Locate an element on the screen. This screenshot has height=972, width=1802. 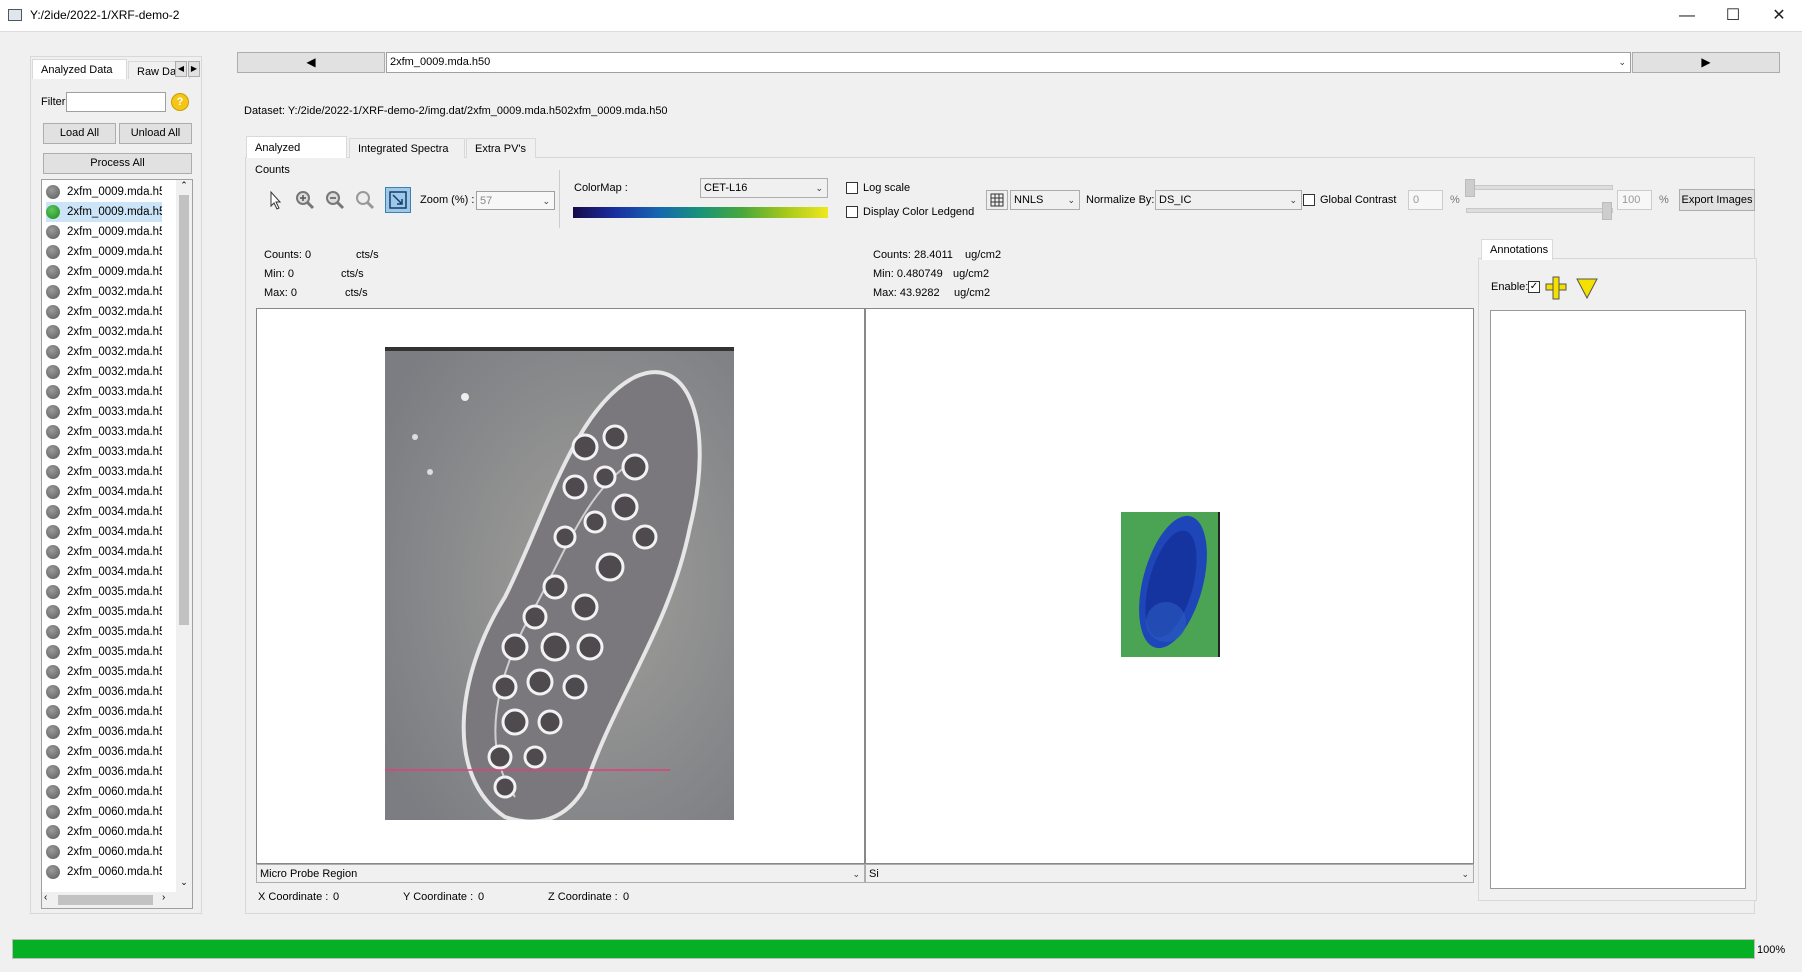
zoom-reset-icon is located at coordinates (365, 200).